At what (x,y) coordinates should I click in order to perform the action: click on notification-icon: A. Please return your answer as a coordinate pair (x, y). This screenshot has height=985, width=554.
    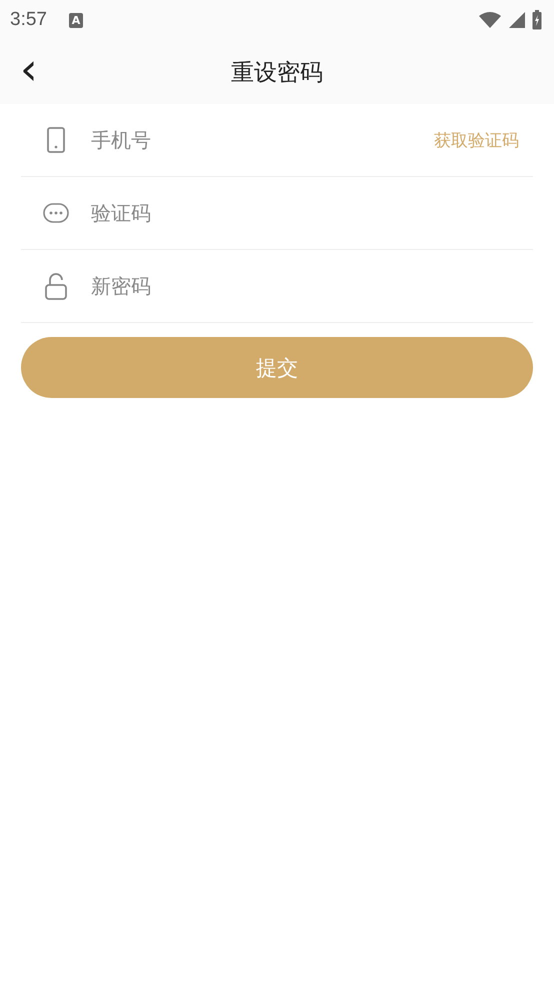
    Looking at the image, I should click on (75, 20).